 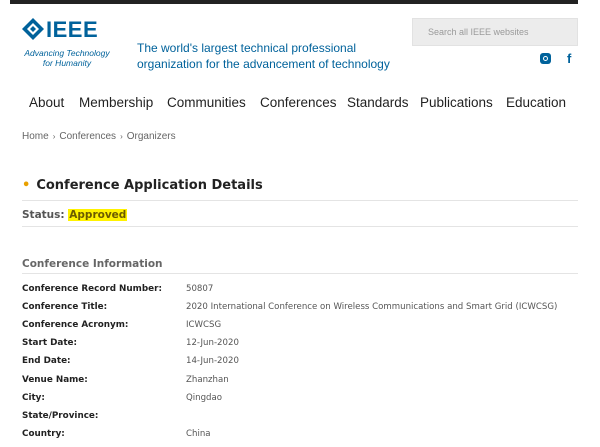 I want to click on info-row-end-date: End Date: 14-Jun-2020, so click(x=300, y=365).